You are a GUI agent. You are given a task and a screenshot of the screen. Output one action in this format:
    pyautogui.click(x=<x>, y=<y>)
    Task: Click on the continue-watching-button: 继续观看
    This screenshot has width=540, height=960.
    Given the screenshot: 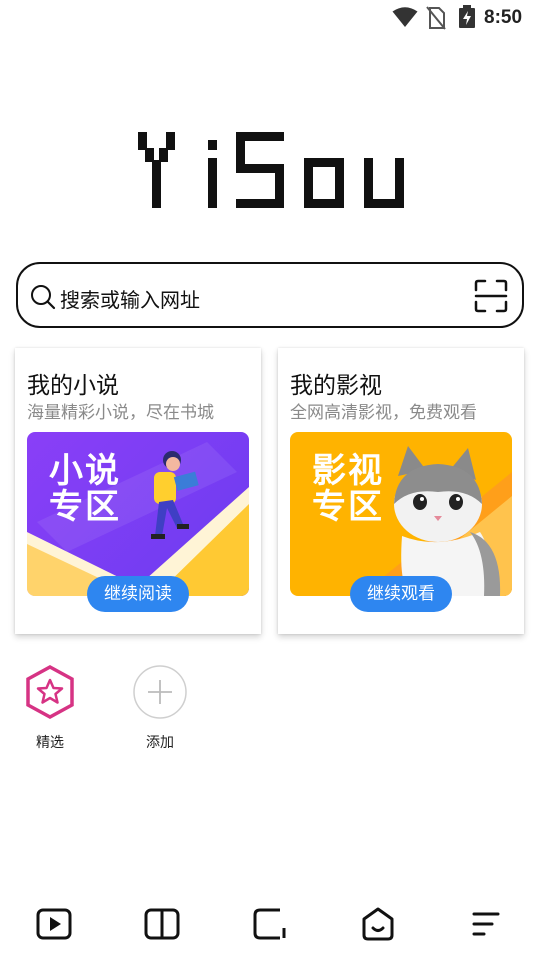 What is the action you would take?
    pyautogui.click(x=401, y=594)
    